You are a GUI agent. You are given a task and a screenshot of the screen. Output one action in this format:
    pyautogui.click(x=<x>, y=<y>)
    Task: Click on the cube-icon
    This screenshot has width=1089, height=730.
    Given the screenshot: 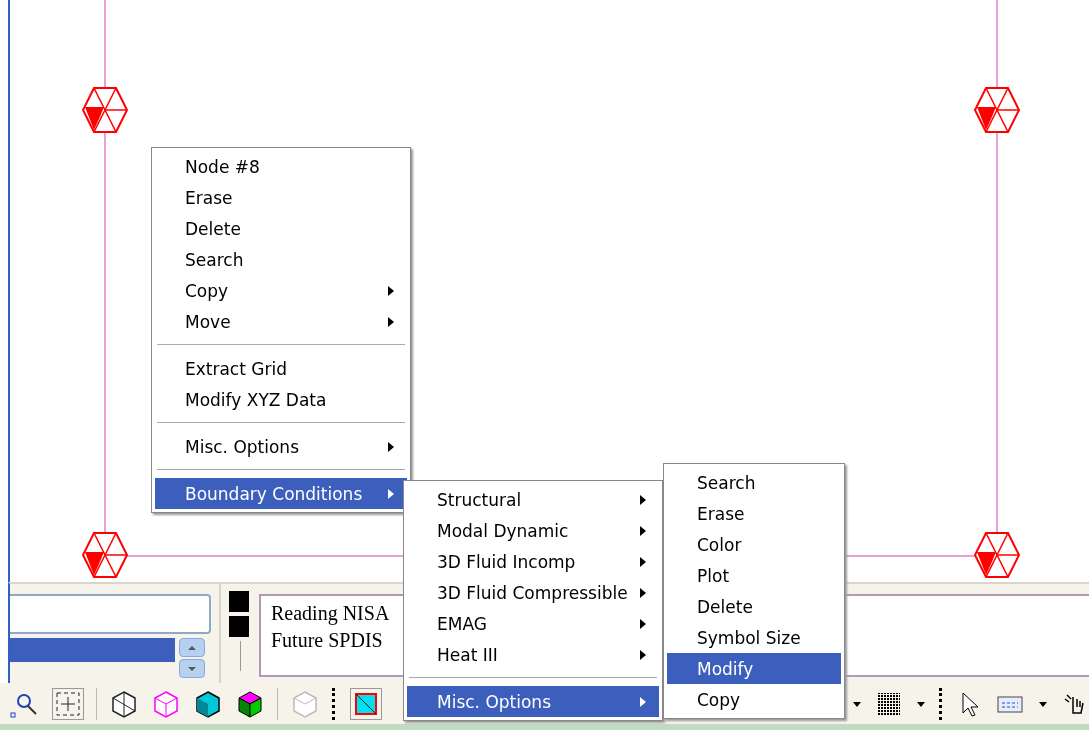 What is the action you would take?
    pyautogui.click(x=208, y=703)
    